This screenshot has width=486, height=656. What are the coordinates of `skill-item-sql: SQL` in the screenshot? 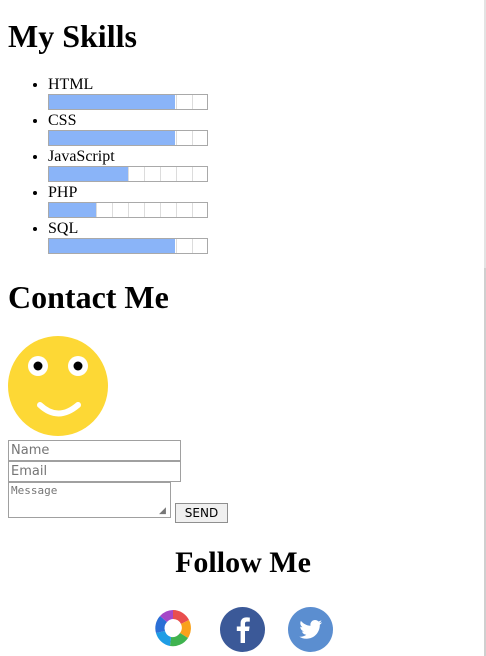 It's located at (128, 238).